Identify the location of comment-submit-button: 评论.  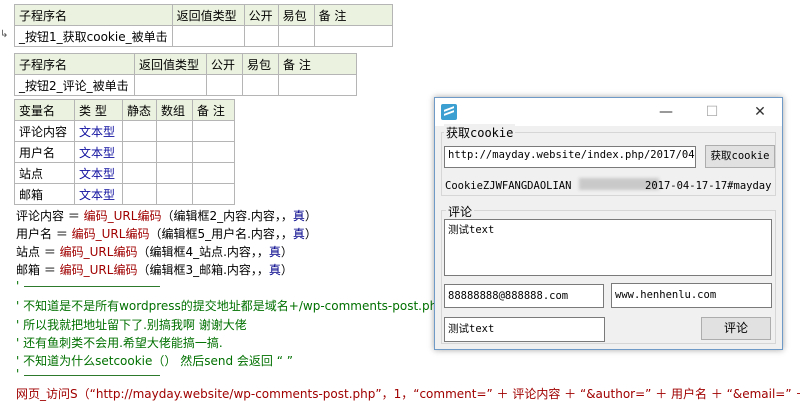
(736, 328).